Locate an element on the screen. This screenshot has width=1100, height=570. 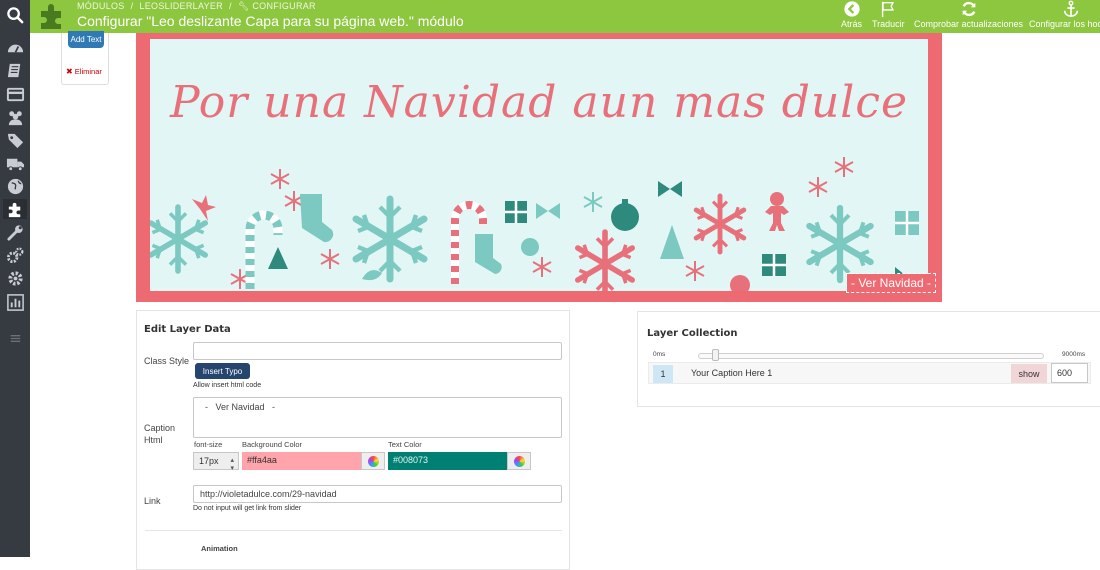
link-input: http://violetadulce.com/29-navidad is located at coordinates (377, 494).